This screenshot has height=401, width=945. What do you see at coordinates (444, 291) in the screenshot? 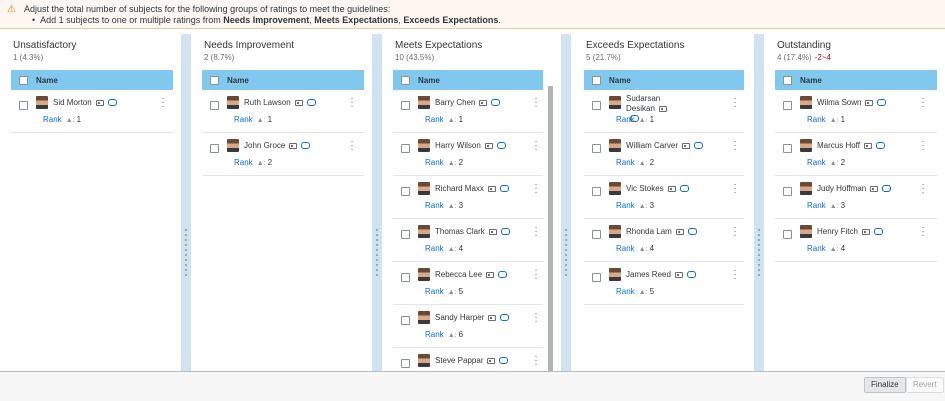
I see `rank-field: Rank ▲: 5` at bounding box center [444, 291].